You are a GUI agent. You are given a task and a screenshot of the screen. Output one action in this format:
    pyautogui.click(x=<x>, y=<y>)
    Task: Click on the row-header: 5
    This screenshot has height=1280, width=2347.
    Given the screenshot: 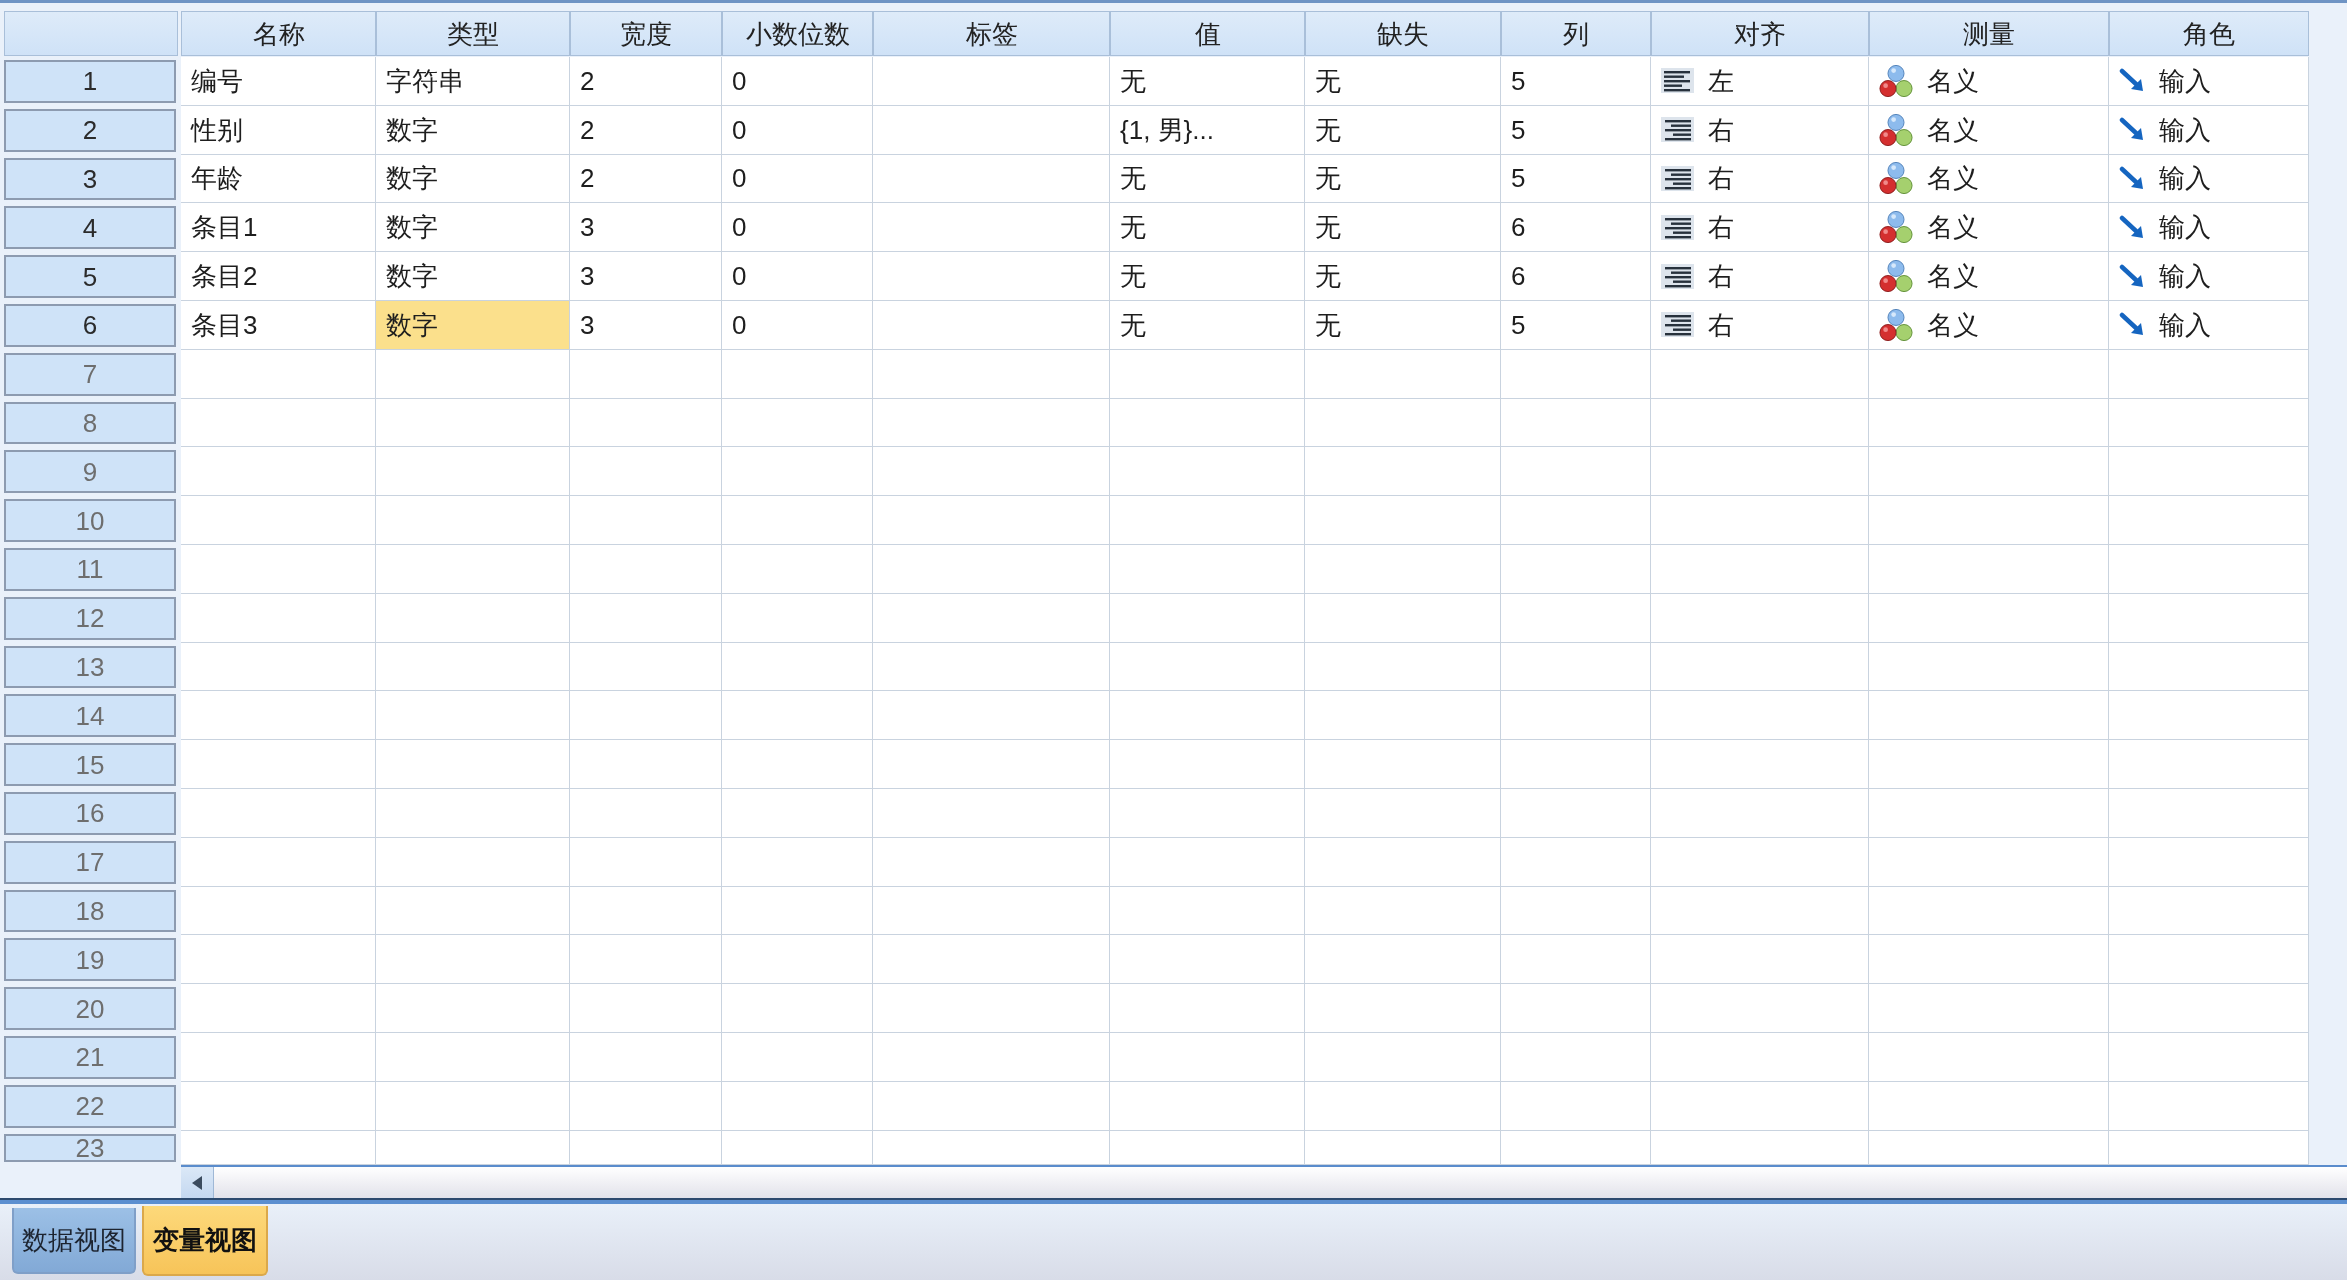 What is the action you would take?
    pyautogui.click(x=90, y=276)
    